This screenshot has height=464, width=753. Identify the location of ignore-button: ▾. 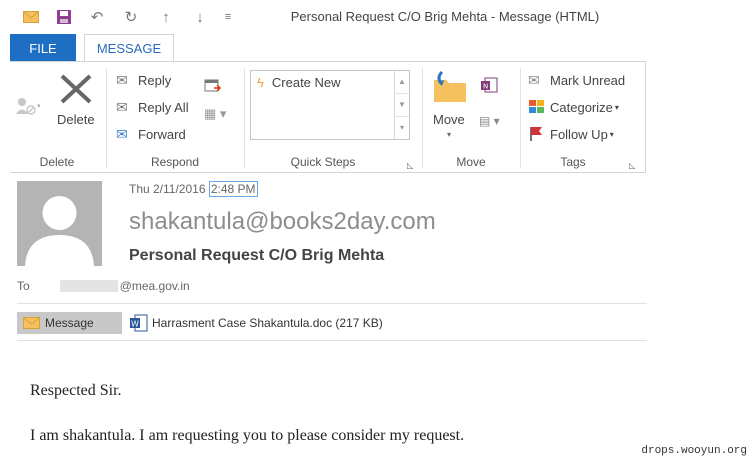
(29, 107).